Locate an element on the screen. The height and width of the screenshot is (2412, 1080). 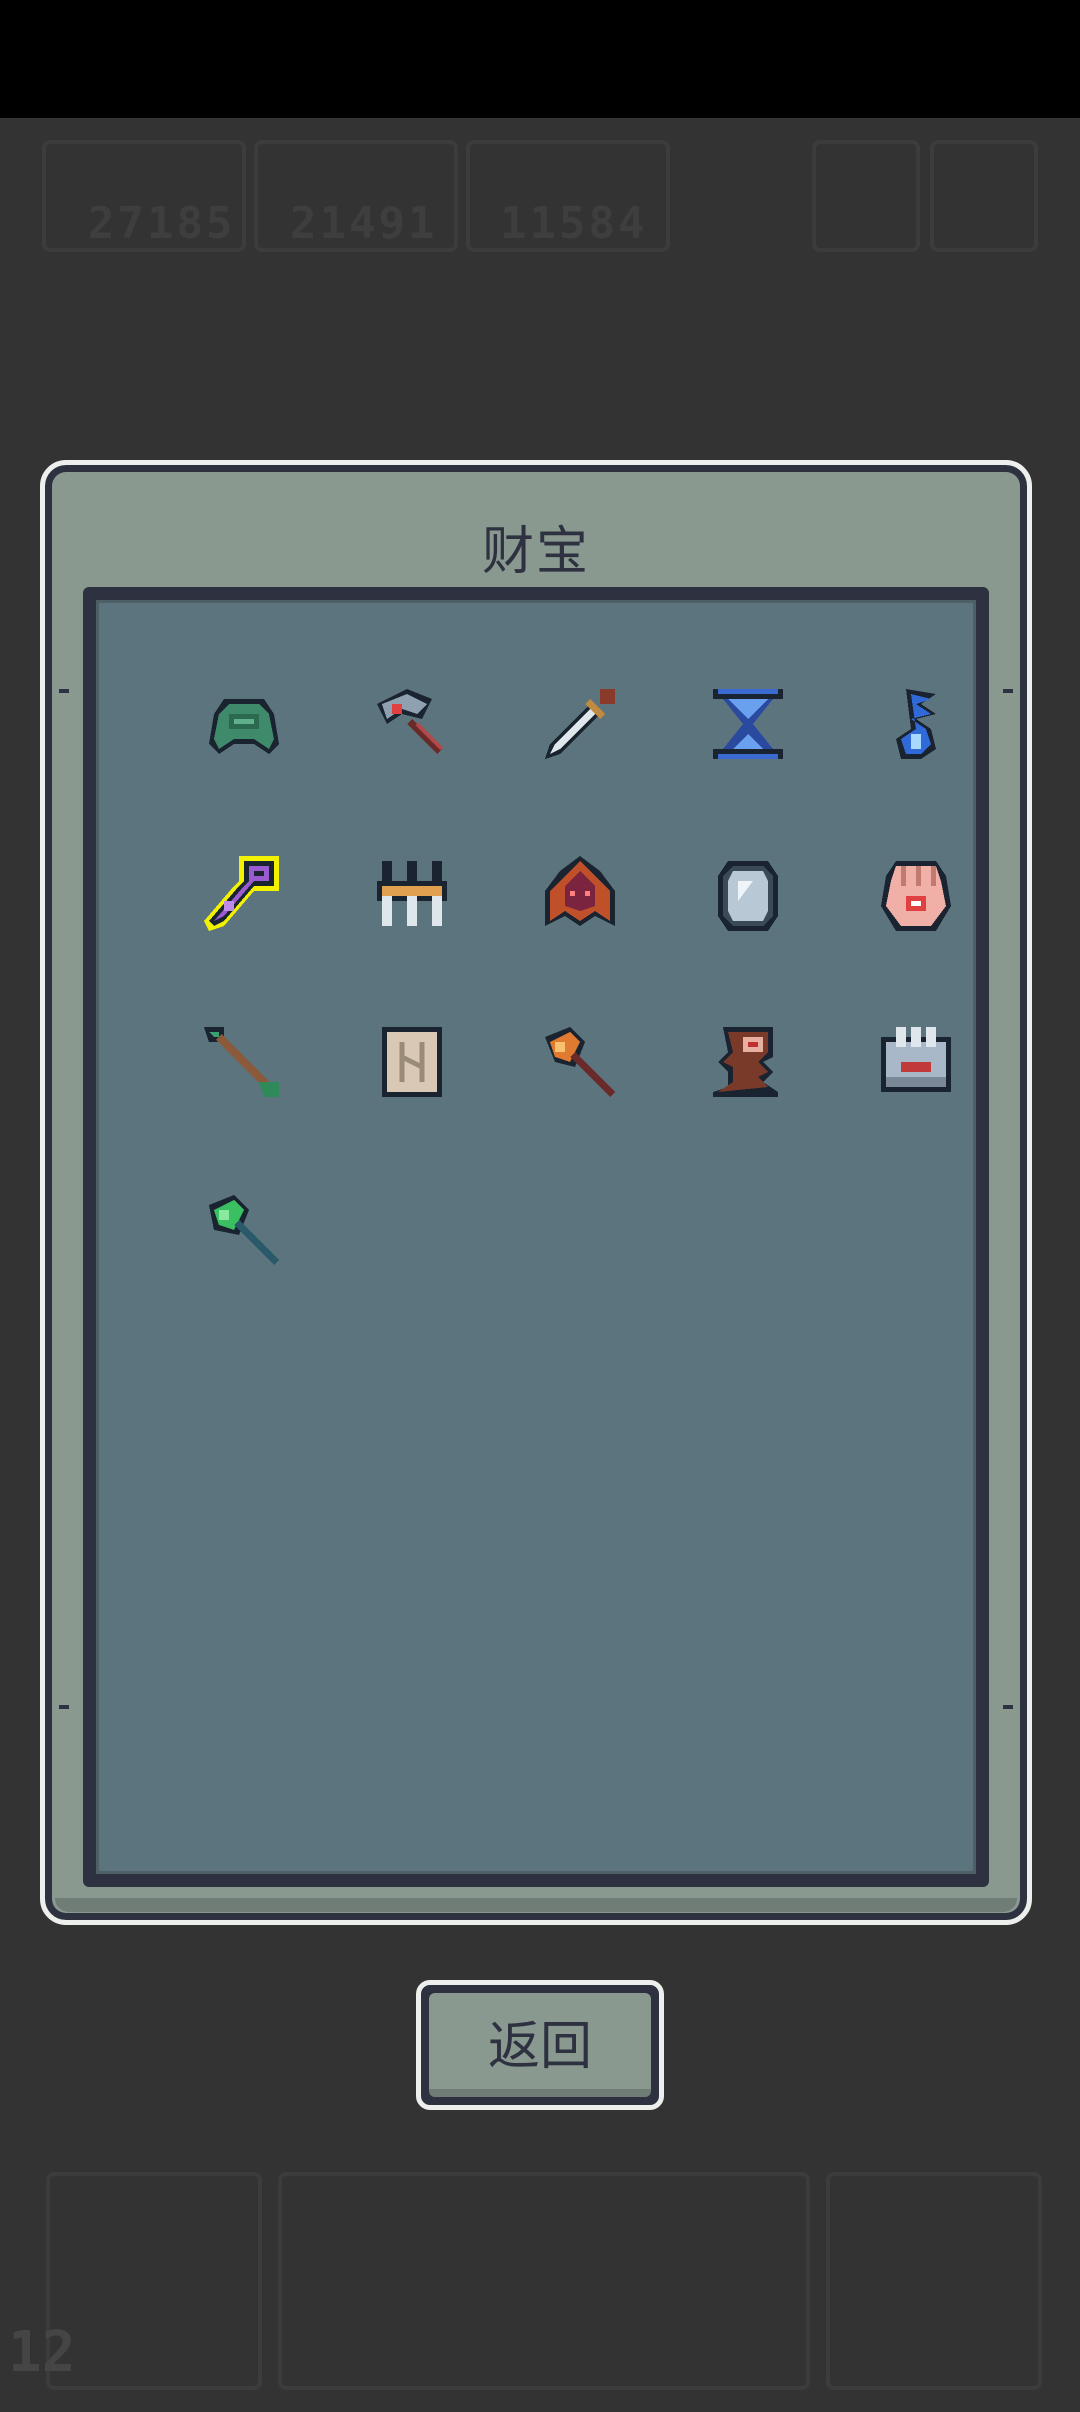
purple-key-icon is located at coordinates (244, 896).